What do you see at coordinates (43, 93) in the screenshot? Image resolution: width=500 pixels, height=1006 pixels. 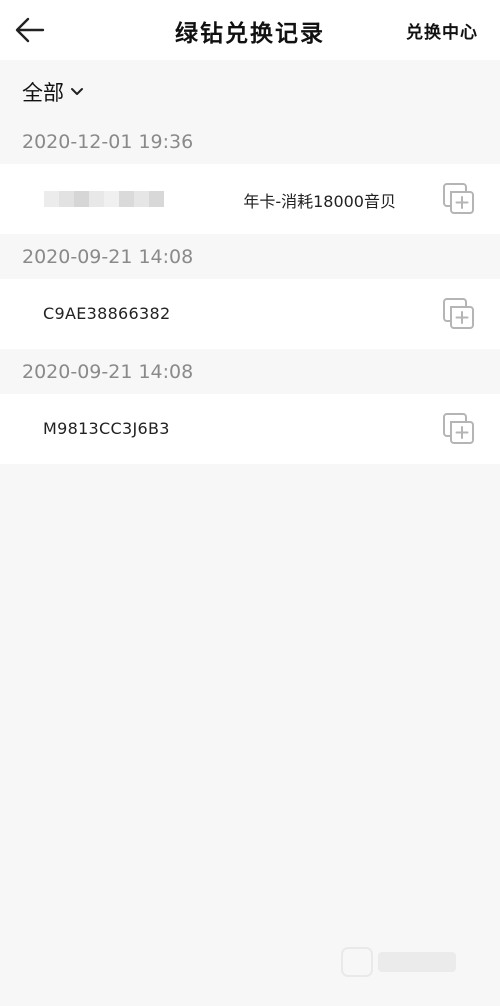 I see `filter-label: 全部` at bounding box center [43, 93].